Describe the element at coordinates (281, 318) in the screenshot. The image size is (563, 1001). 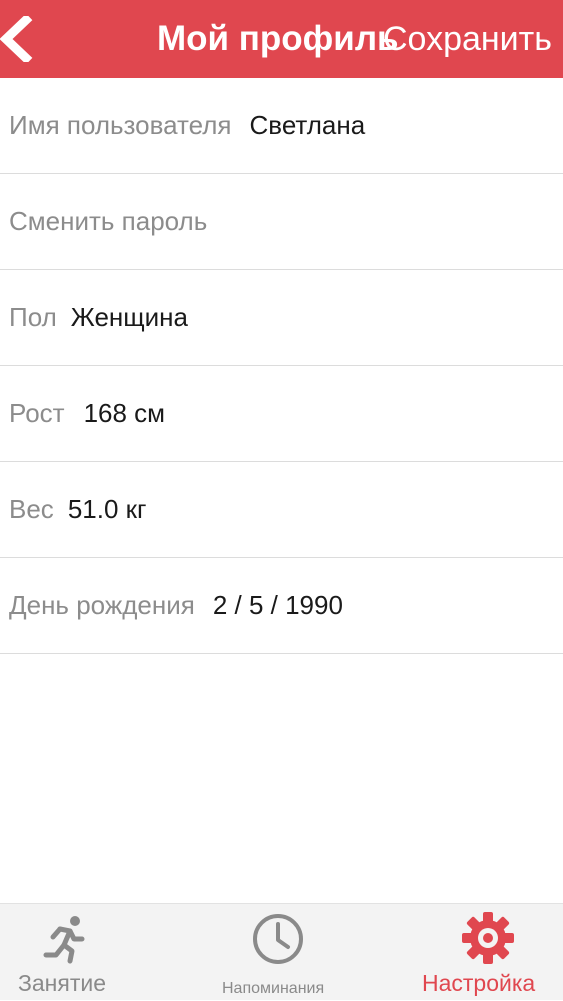
I see `gender-row: Пол Женщина` at that location.